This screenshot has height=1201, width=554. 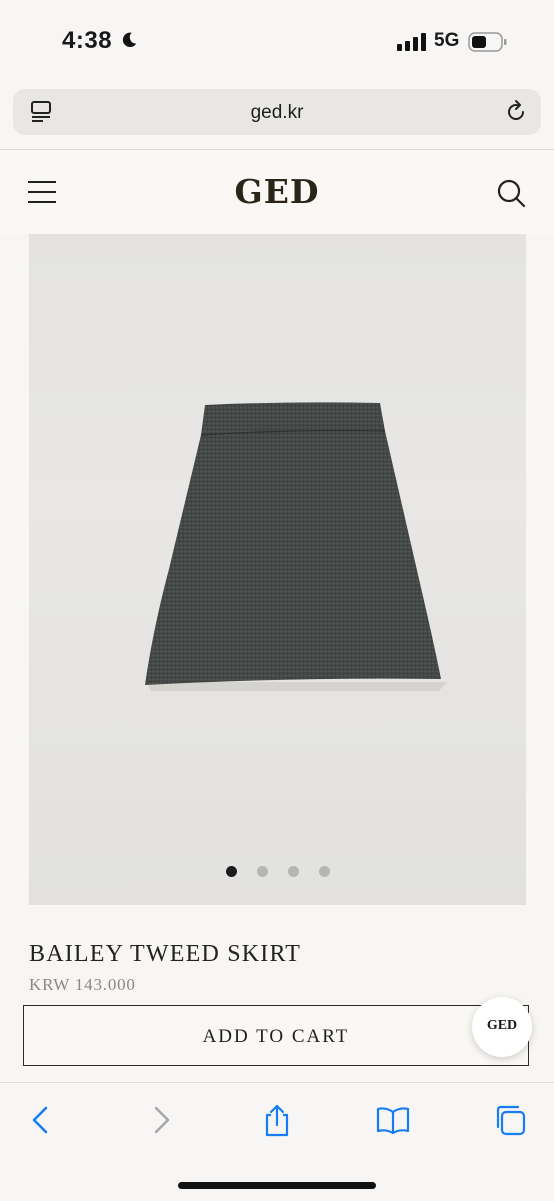 What do you see at coordinates (296, 546) in the screenshot?
I see `skirt-image` at bounding box center [296, 546].